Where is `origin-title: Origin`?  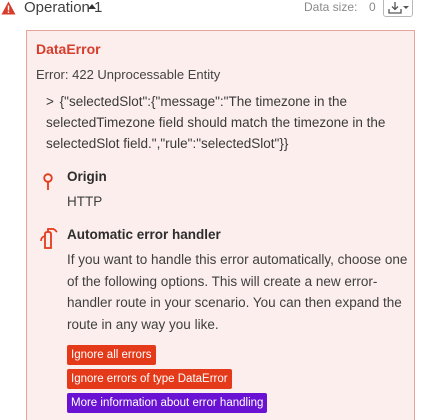
origin-title: Origin is located at coordinates (87, 176).